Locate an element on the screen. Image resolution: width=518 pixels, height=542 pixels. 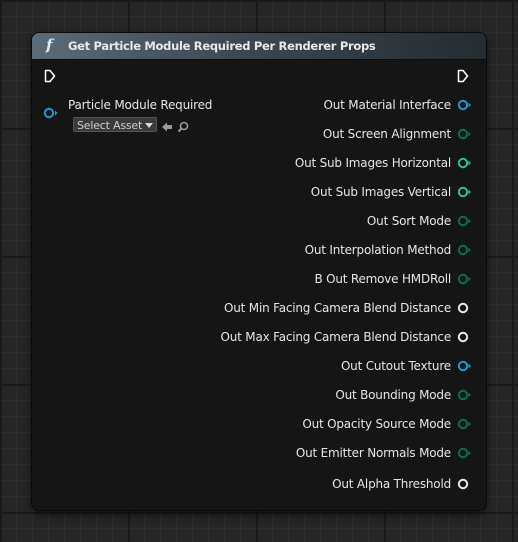
exec-input-pin-icon is located at coordinates (50, 76).